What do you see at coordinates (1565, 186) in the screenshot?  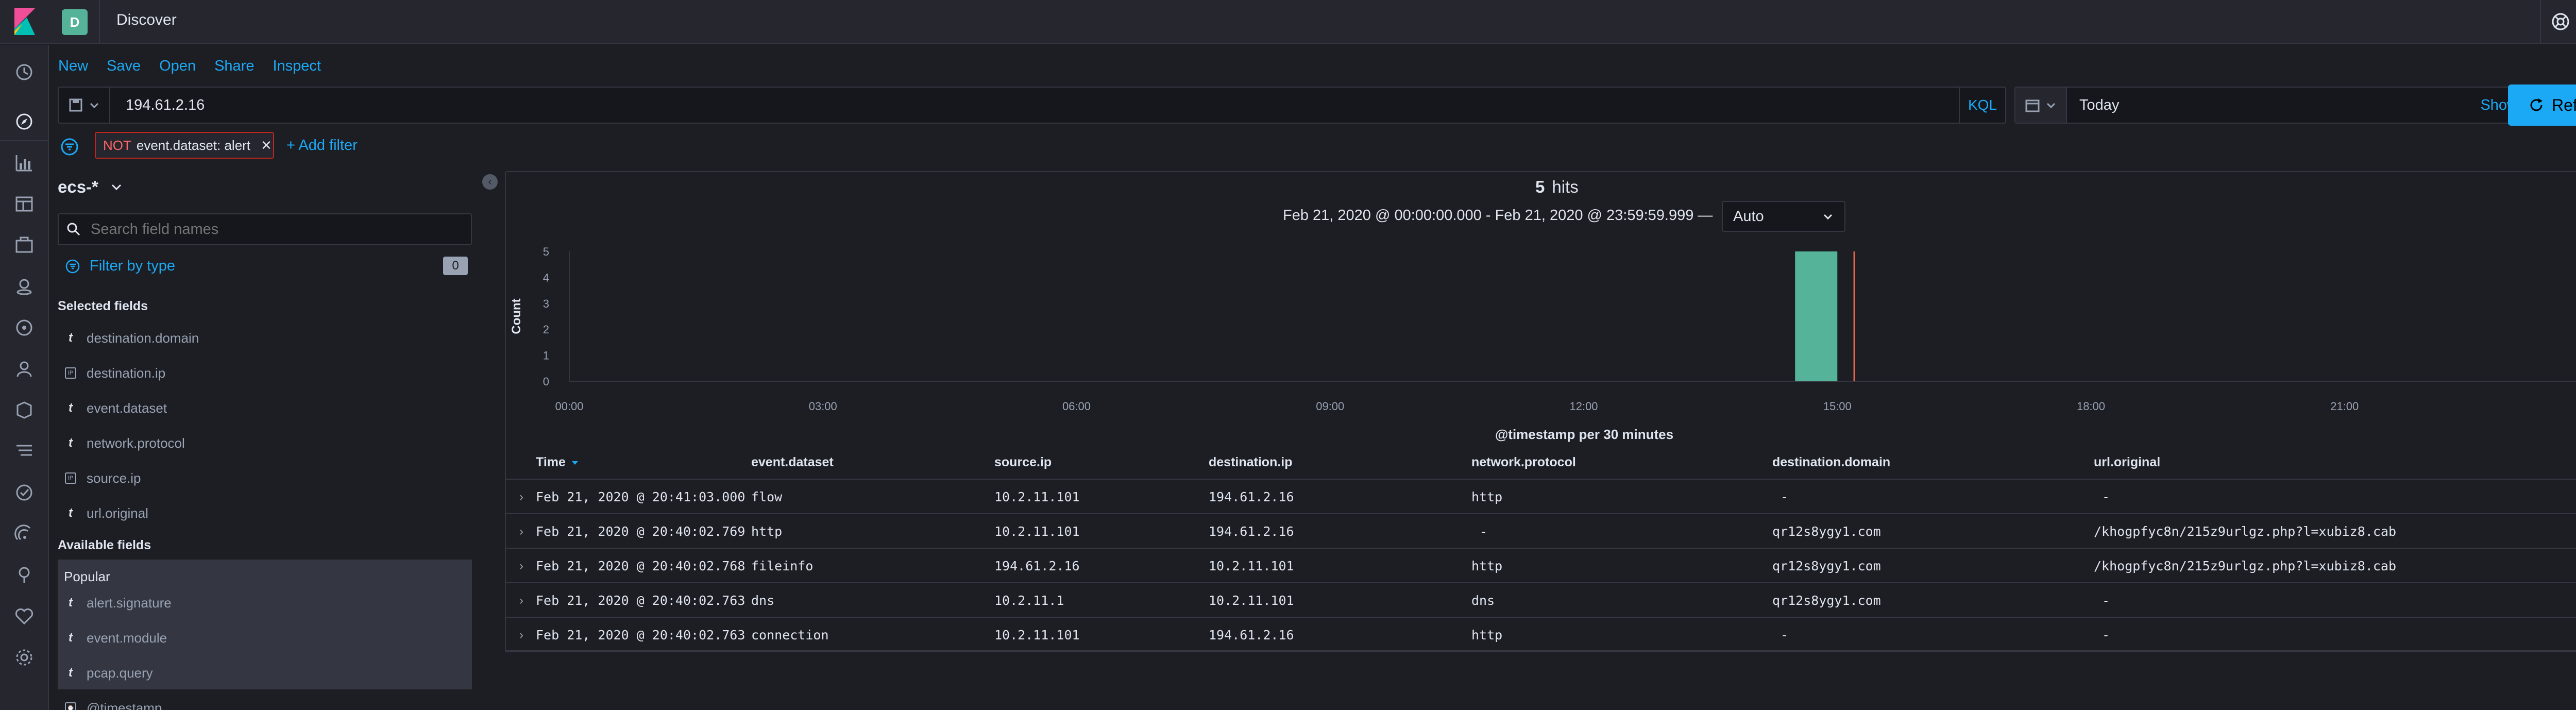 I see `hits-label: hits` at bounding box center [1565, 186].